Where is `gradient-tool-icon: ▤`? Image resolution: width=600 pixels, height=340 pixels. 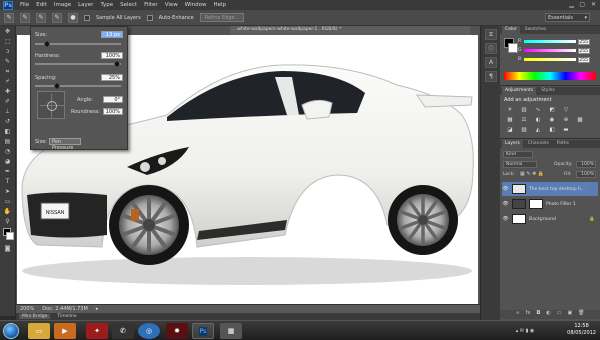 gradient-tool-icon: ▤ is located at coordinates (7, 141).